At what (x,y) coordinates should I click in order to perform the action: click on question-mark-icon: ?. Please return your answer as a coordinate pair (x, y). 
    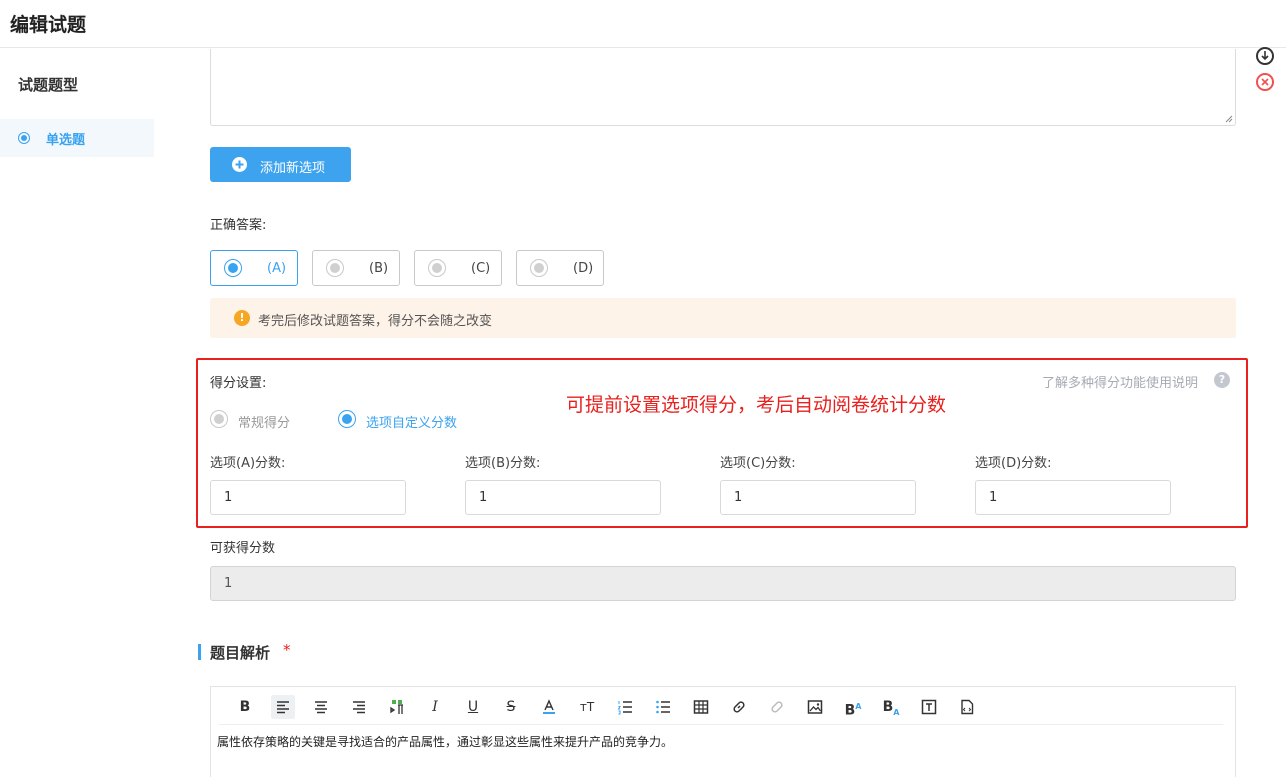
    Looking at the image, I should click on (1222, 380).